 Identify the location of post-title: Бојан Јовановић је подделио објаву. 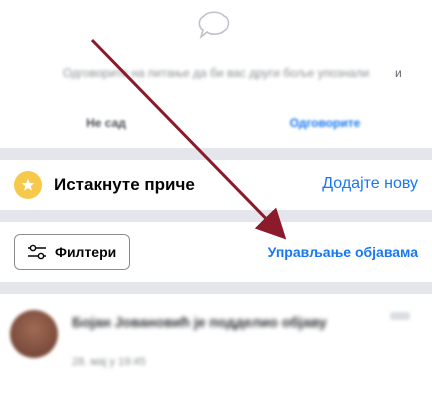
(199, 322).